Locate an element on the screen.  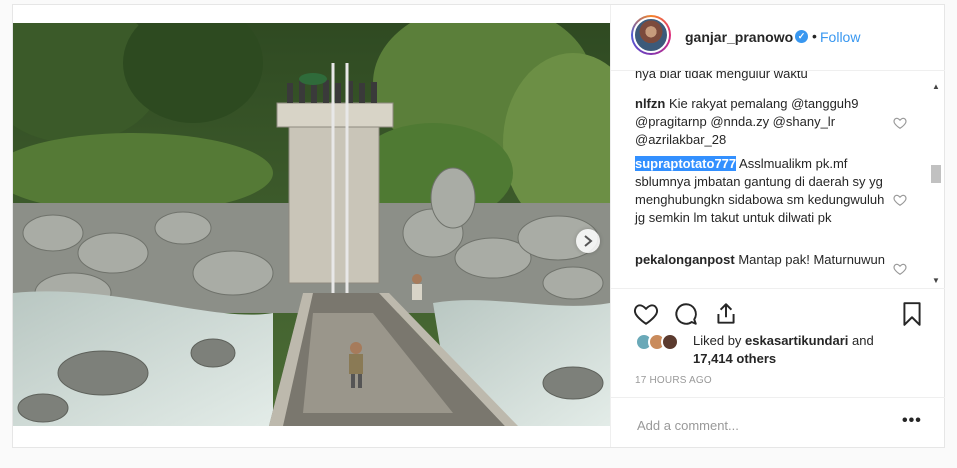
likes-others-count: 17,414 others is located at coordinates (734, 358).